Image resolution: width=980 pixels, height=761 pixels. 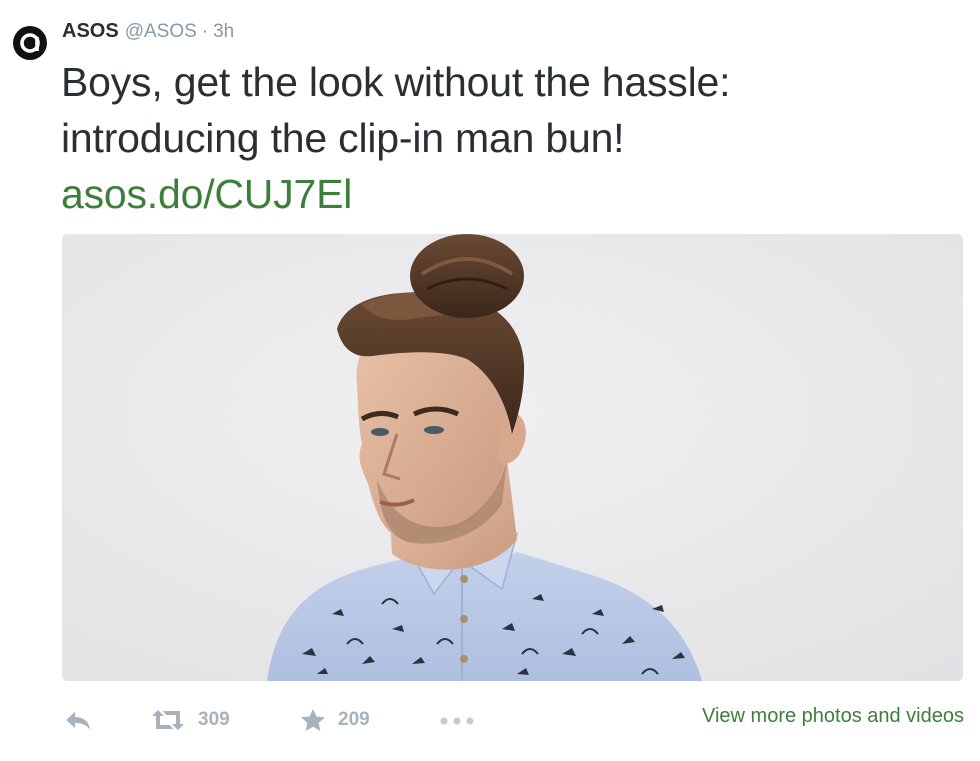 I want to click on retweet-button: 309, so click(x=190, y=720).